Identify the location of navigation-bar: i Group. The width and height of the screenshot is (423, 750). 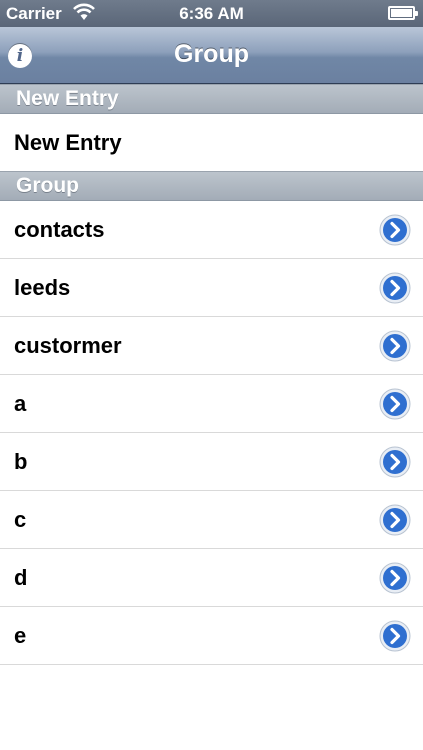
(211, 55).